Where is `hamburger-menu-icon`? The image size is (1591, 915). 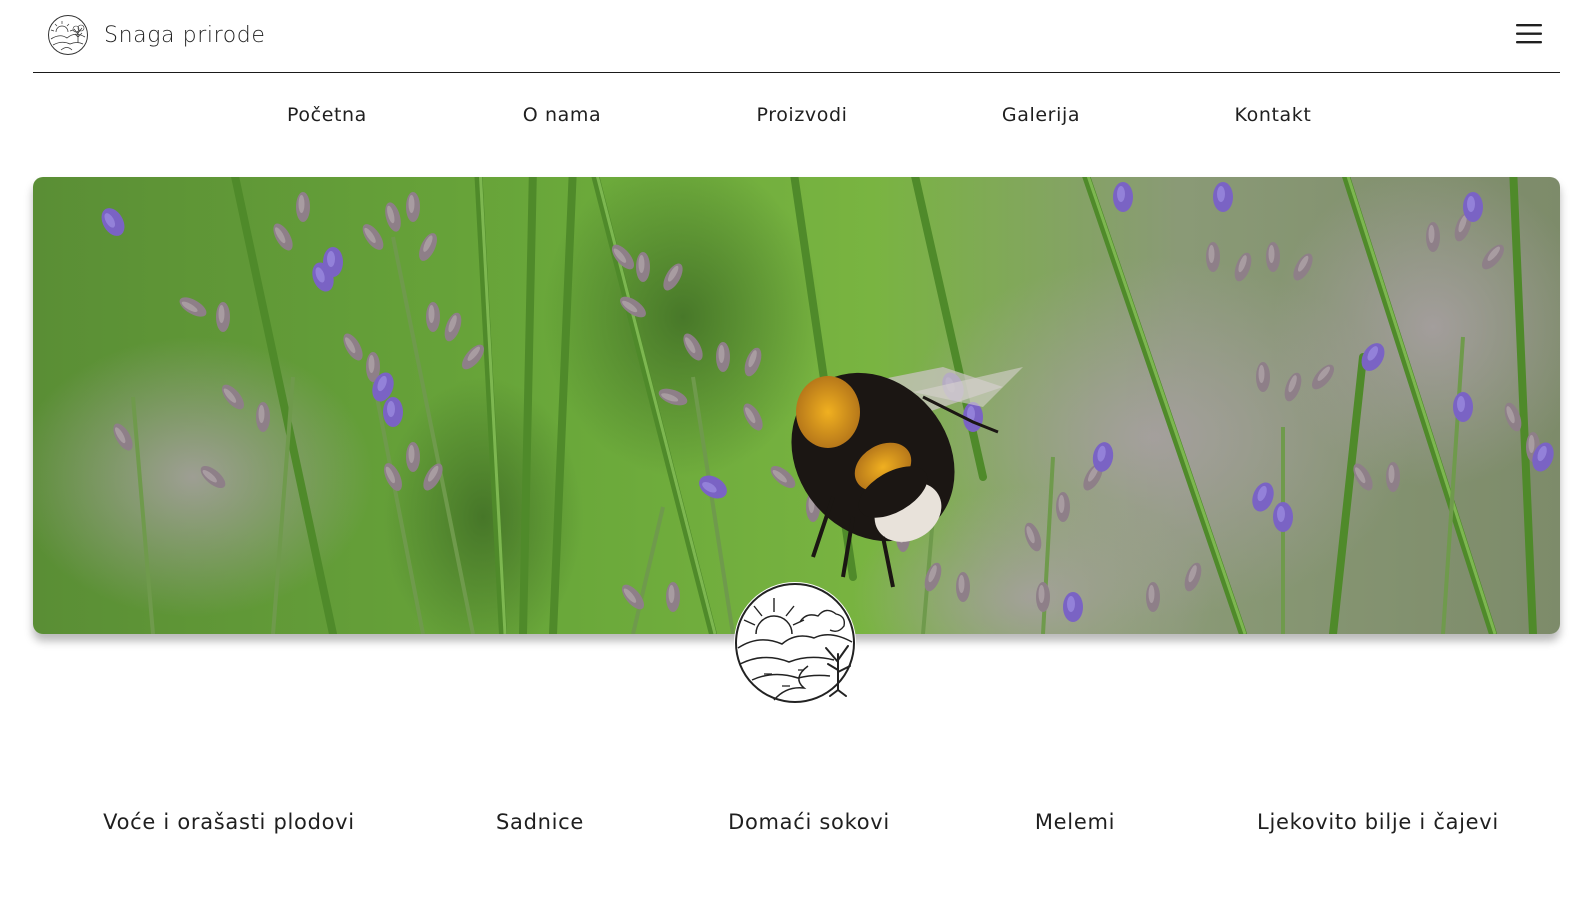 hamburger-menu-icon is located at coordinates (1529, 34).